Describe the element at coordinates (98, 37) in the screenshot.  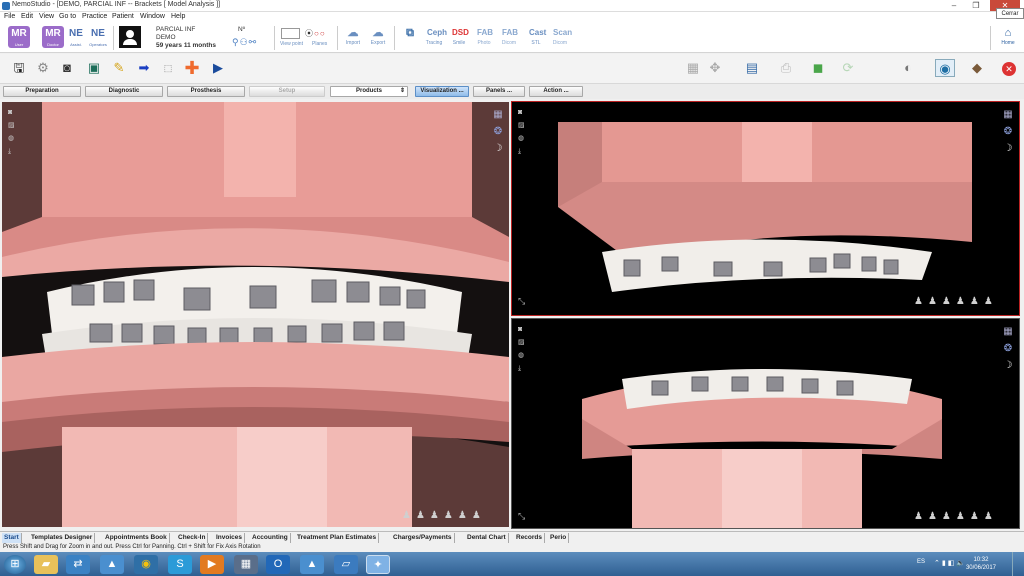
I see `mode-operators: NE Operators` at that location.